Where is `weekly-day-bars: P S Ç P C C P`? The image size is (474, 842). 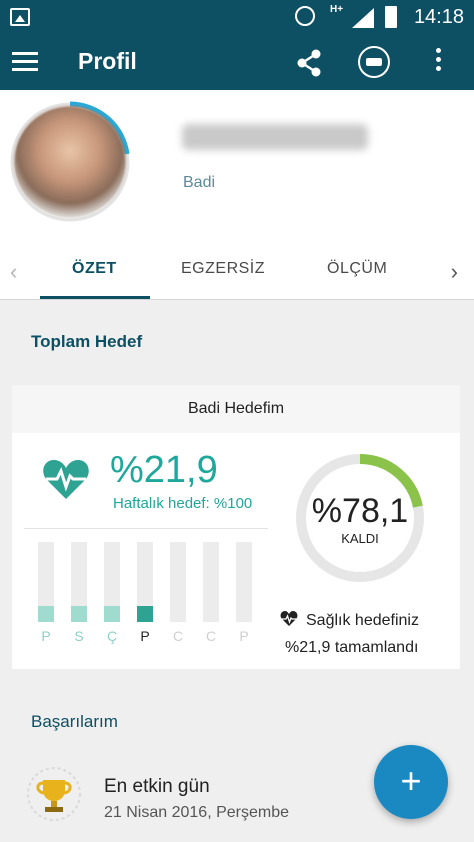 weekly-day-bars: P S Ç P C C P is located at coordinates (158, 597).